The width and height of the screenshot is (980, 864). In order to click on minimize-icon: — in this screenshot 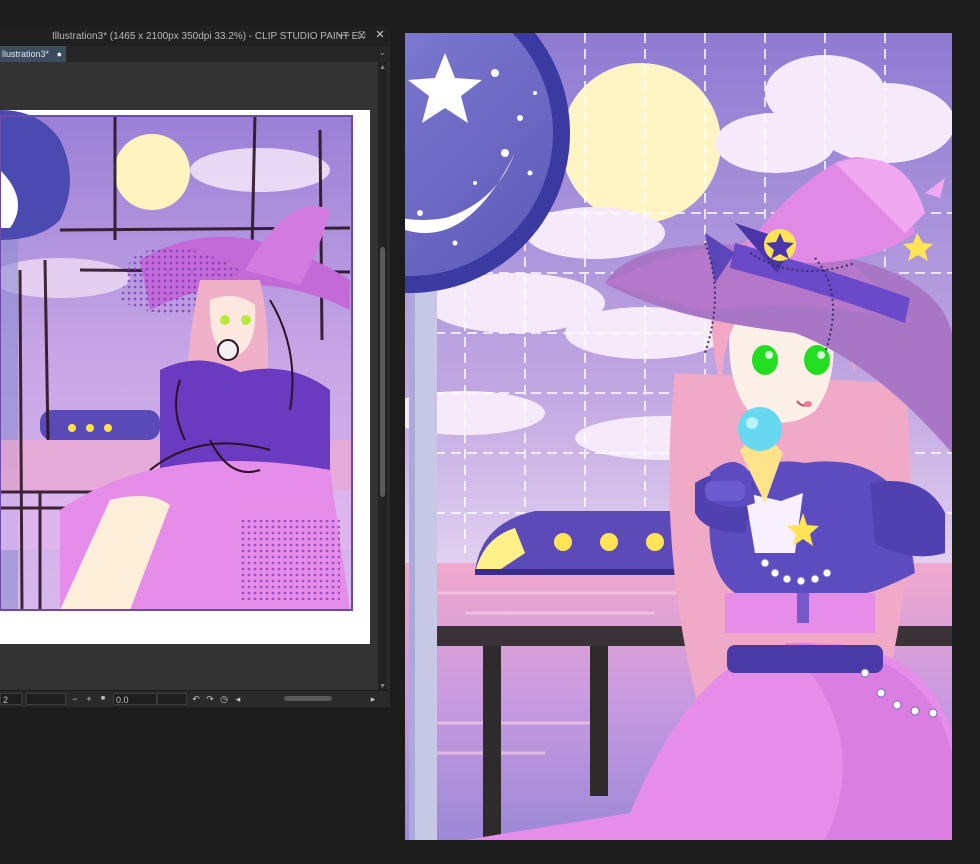, I will do `click(344, 35)`.